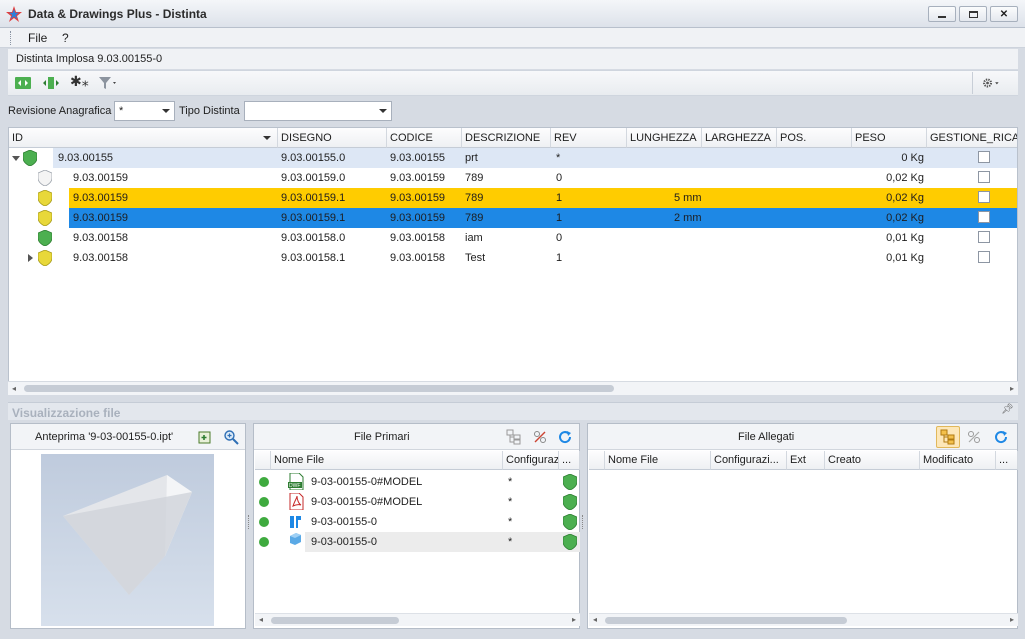 The height and width of the screenshot is (639, 1025). I want to click on tree-expanded-icon, so click(16, 158).